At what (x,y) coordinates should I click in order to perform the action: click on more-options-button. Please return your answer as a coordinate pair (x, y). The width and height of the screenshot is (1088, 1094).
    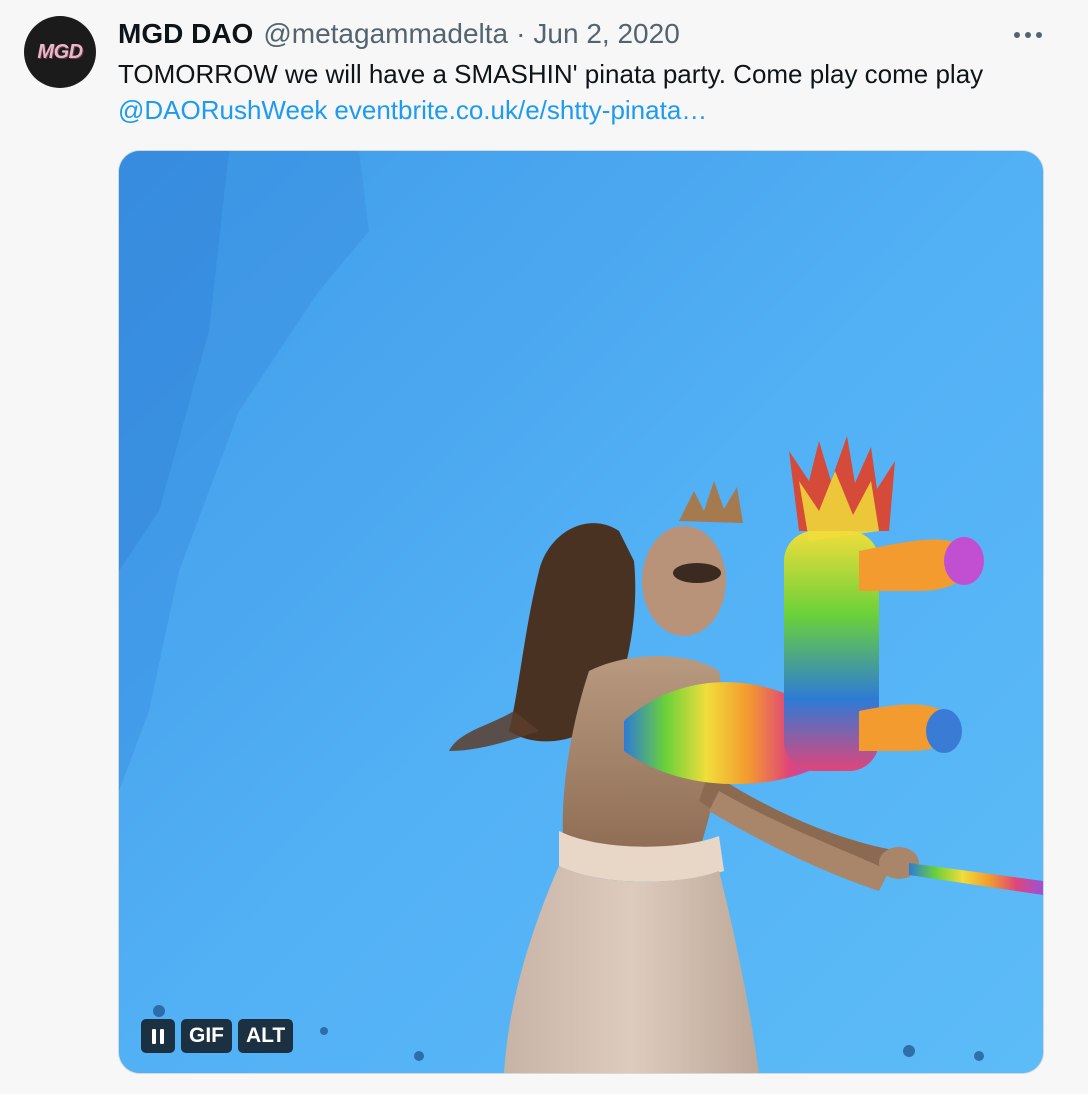
    Looking at the image, I should click on (1028, 35).